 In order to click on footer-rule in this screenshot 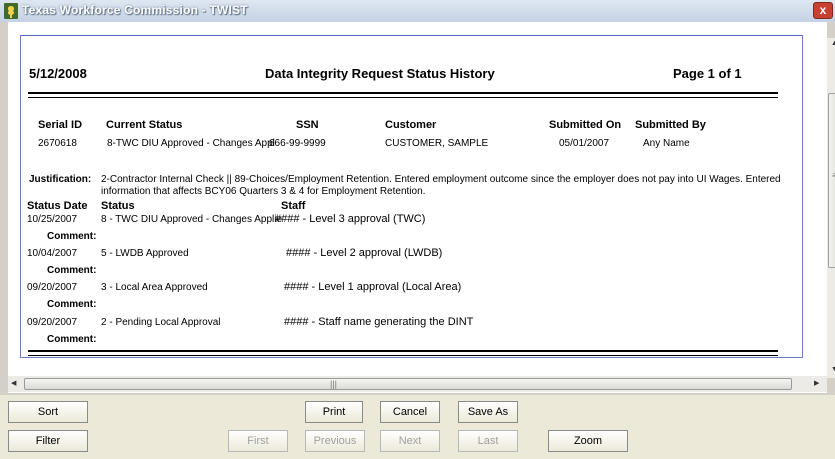, I will do `click(403, 351)`.